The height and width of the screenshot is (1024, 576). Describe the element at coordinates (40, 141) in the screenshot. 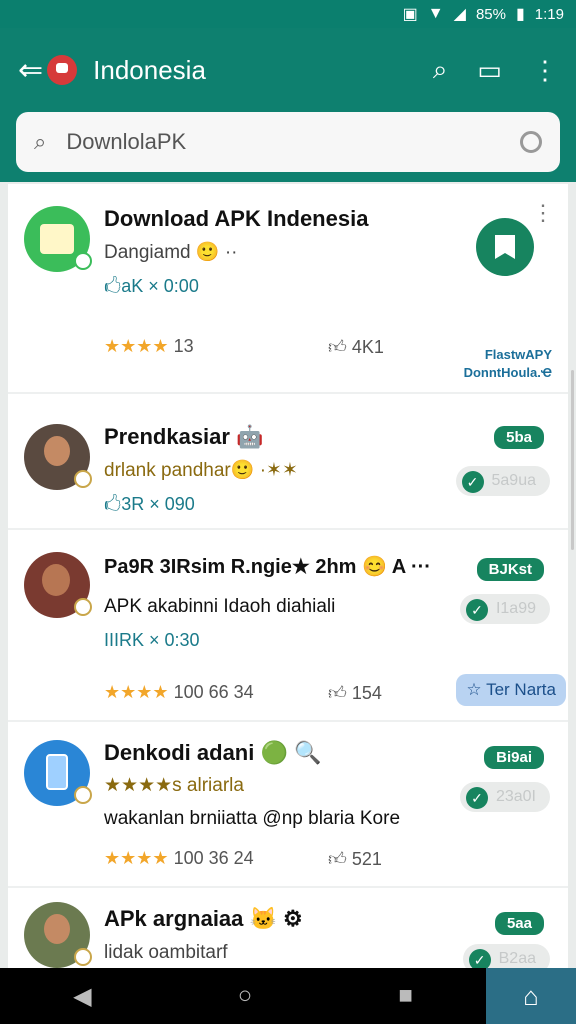

I see `search-field-icon: ⌕` at that location.